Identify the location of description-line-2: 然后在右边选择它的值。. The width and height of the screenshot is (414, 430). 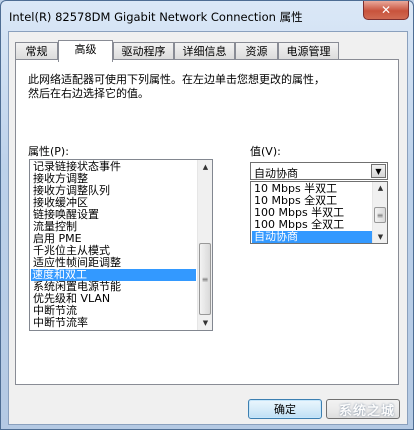
(88, 93).